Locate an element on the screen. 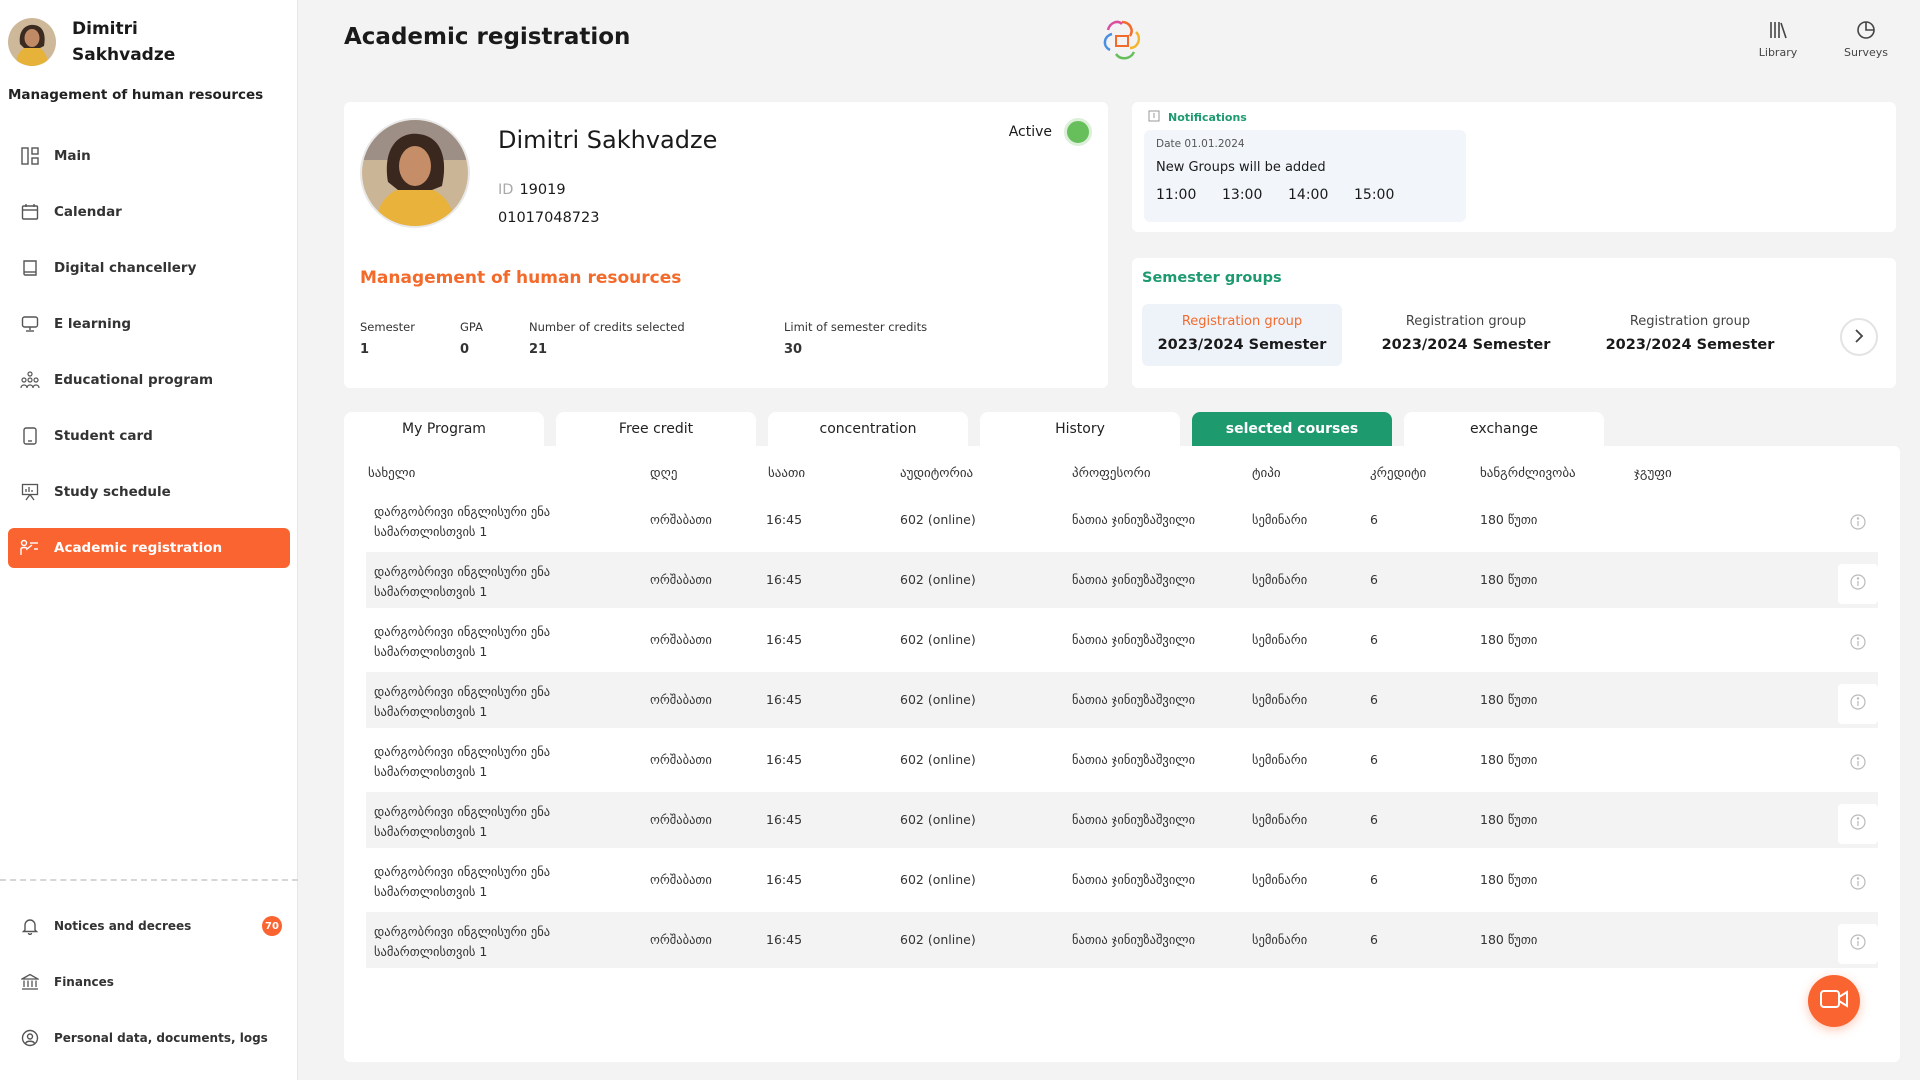 The height and width of the screenshot is (1080, 1920). stat-label: Limit of semester credits is located at coordinates (856, 327).